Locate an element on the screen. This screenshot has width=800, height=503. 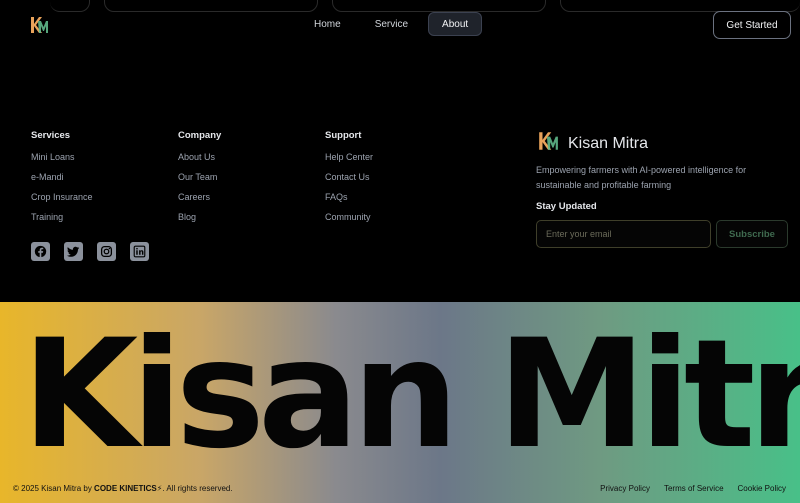
column-title: Support is located at coordinates (343, 135).